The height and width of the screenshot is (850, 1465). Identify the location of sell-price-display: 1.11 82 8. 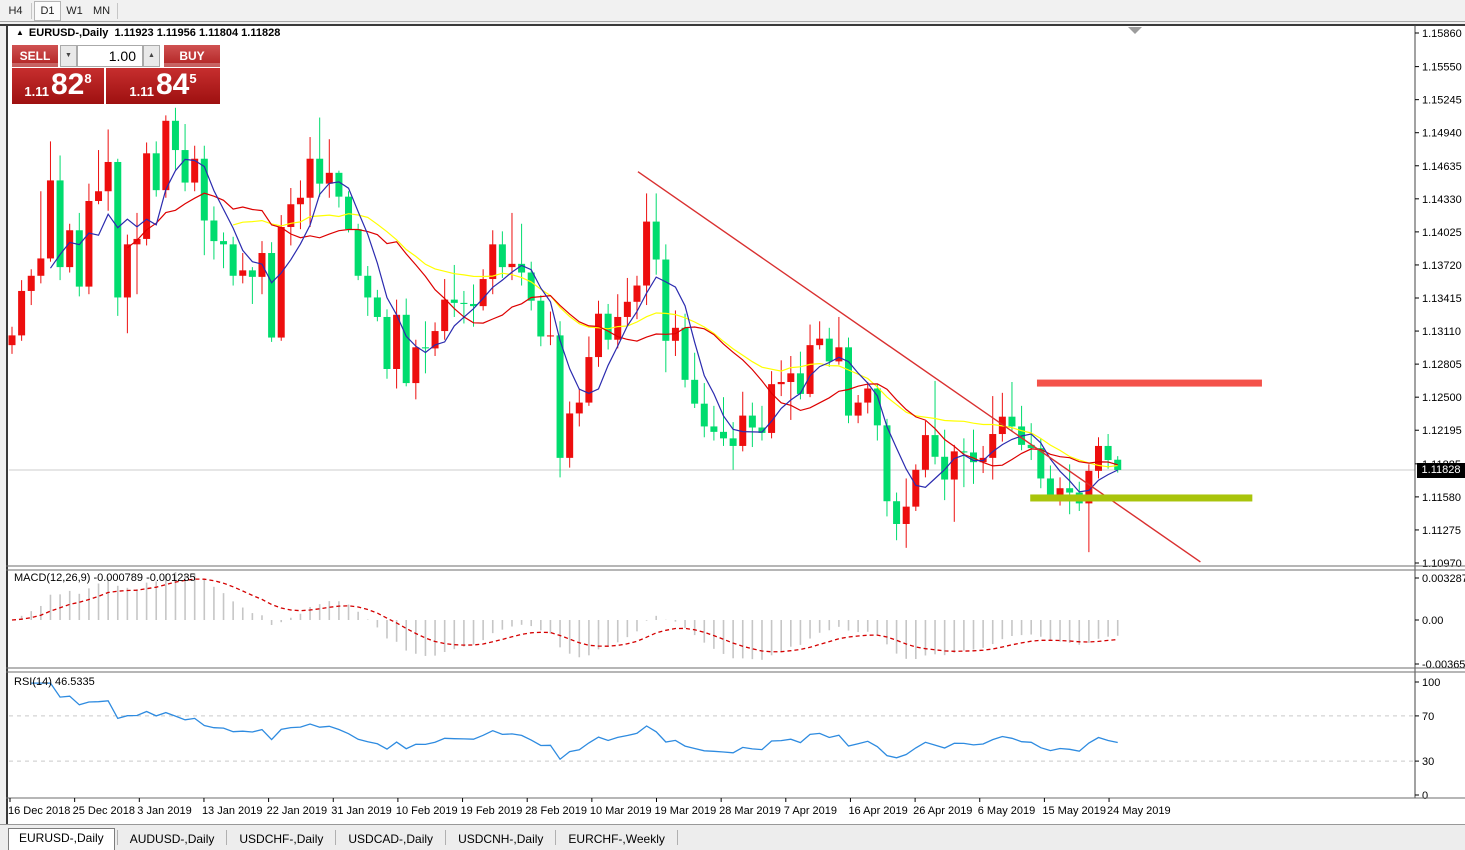
(58, 86).